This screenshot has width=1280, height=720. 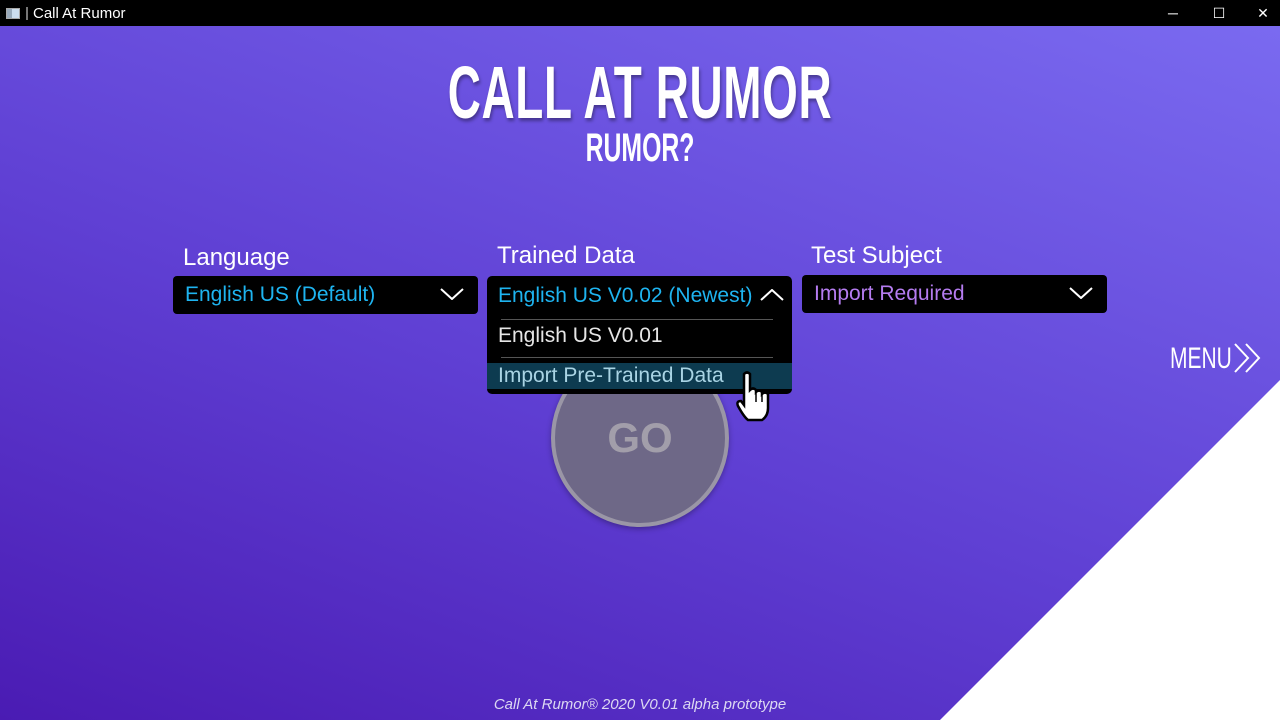 I want to click on language-value: English US (Default), so click(x=280, y=294).